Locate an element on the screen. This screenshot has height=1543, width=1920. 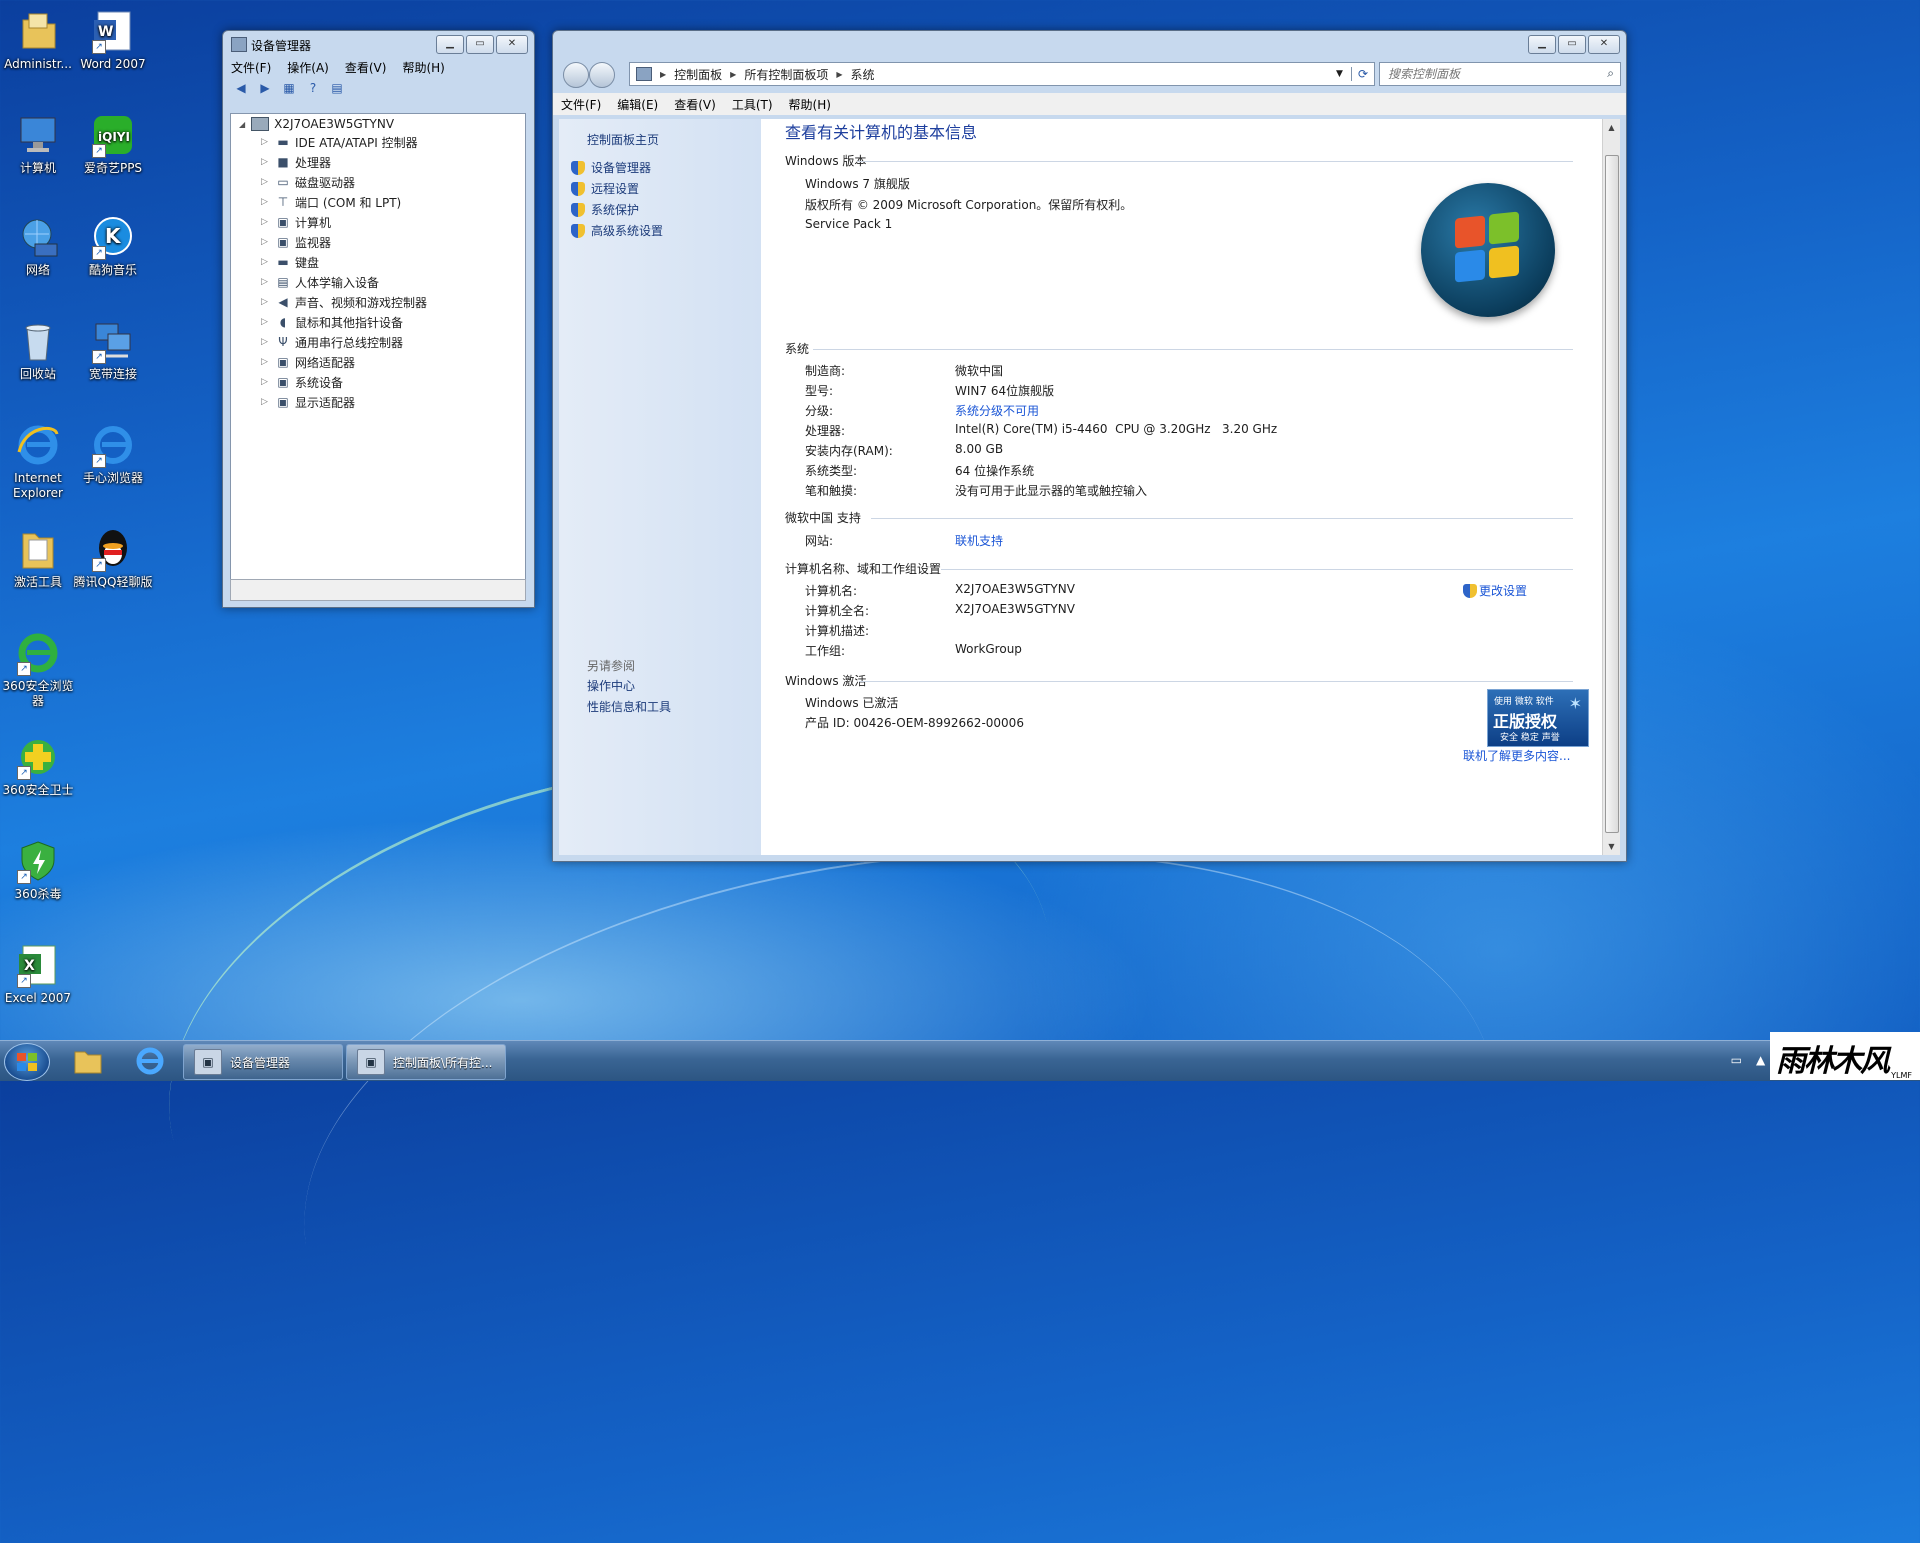
keyboard-icon: ▭ is located at coordinates (1736, 1060).